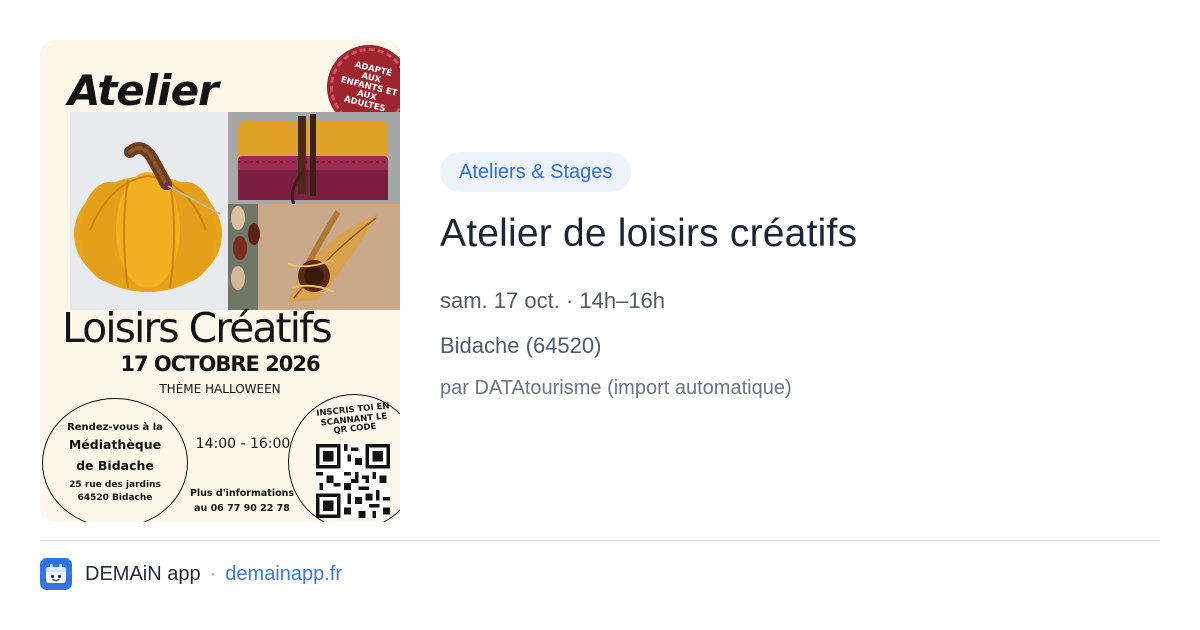  Describe the element at coordinates (242, 493) in the screenshot. I see `poster-info-line1: Plus d'informations` at that location.